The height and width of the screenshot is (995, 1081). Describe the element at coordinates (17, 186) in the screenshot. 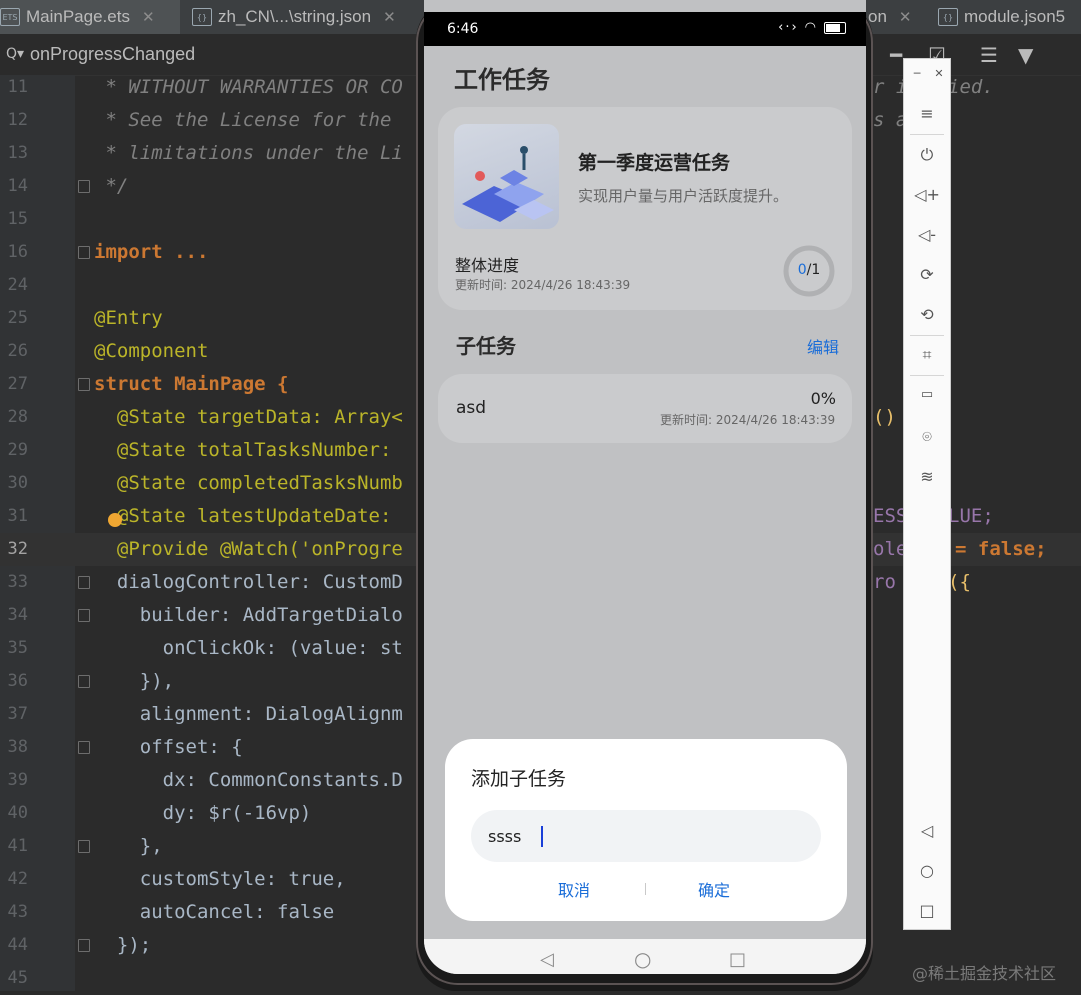

I see `line-number: 14` at that location.